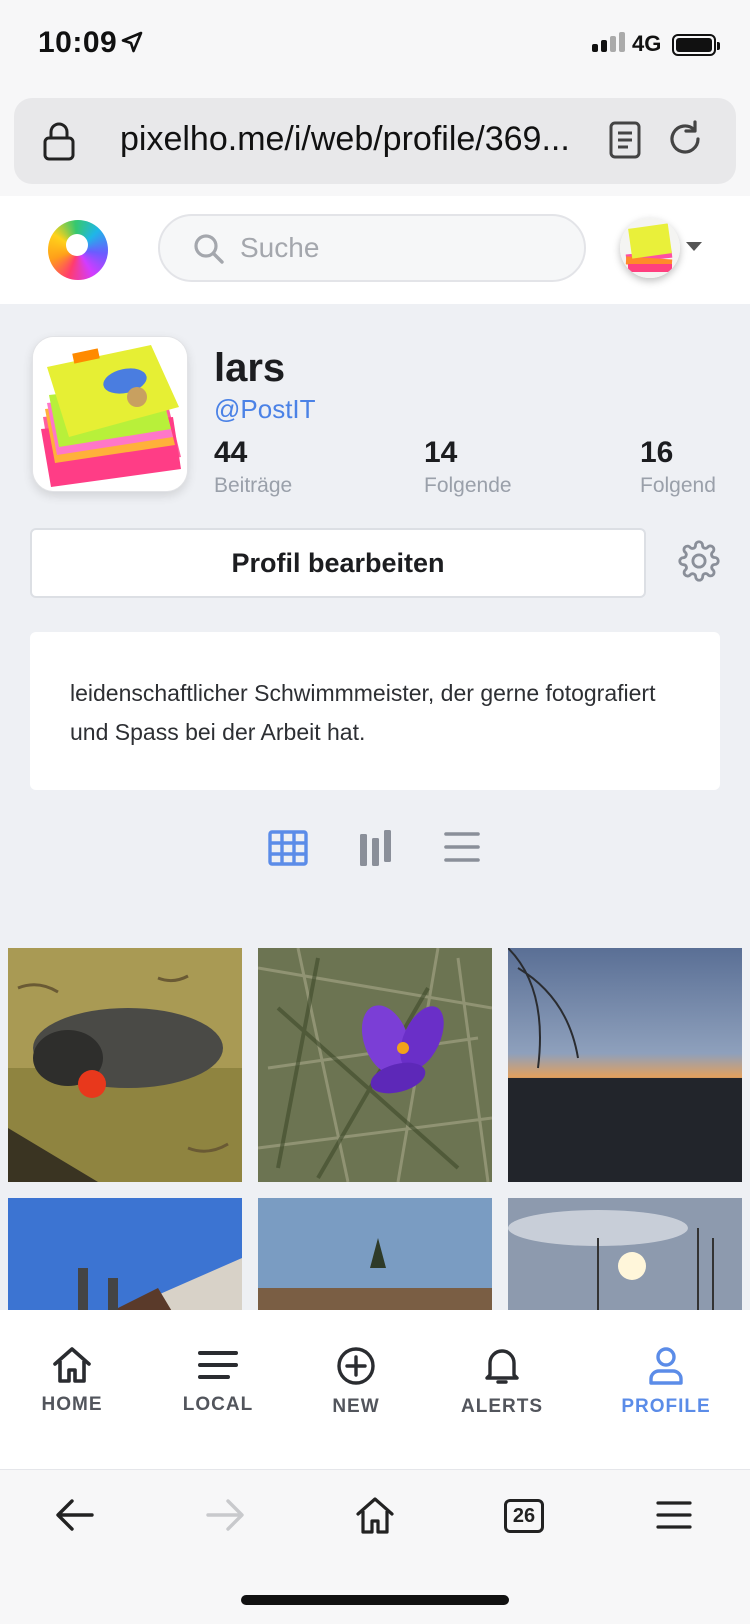 The width and height of the screenshot is (750, 1624). I want to click on stat-value: 14, so click(441, 452).